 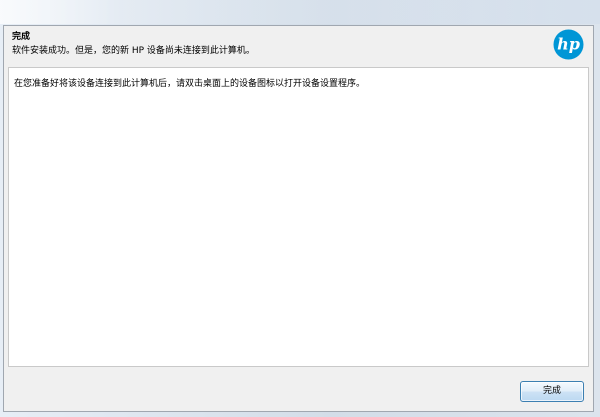 I want to click on window-frame, so click(x=300, y=12).